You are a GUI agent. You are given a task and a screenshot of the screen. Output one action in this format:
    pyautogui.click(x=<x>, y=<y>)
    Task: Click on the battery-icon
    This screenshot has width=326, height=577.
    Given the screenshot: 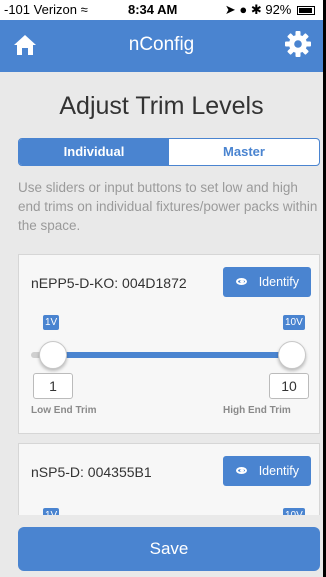 What is the action you would take?
    pyautogui.click(x=306, y=10)
    